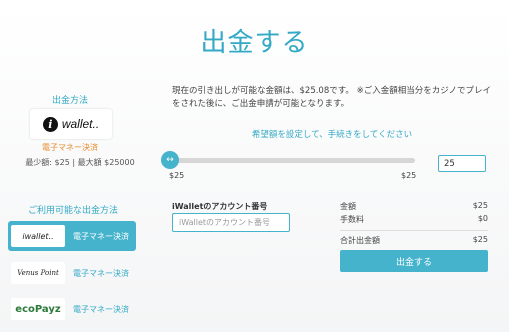 The width and height of the screenshot is (509, 332). I want to click on iwallet-option-logo-text: iwallet.., so click(38, 236).